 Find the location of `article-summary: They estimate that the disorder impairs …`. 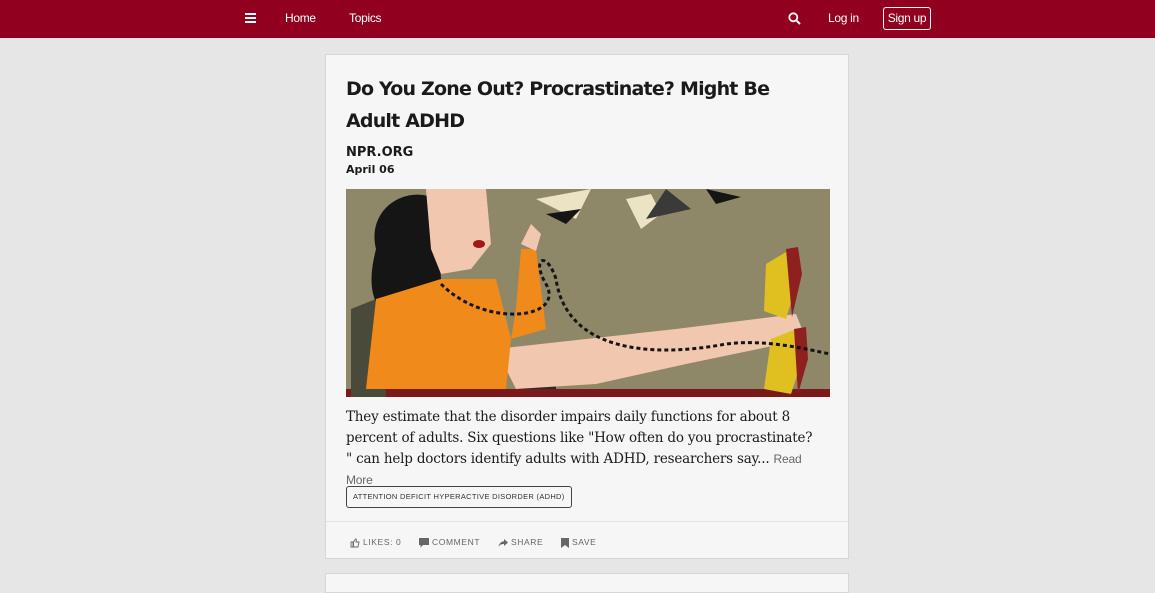

article-summary: They estimate that the disorder impairs … is located at coordinates (581, 449).